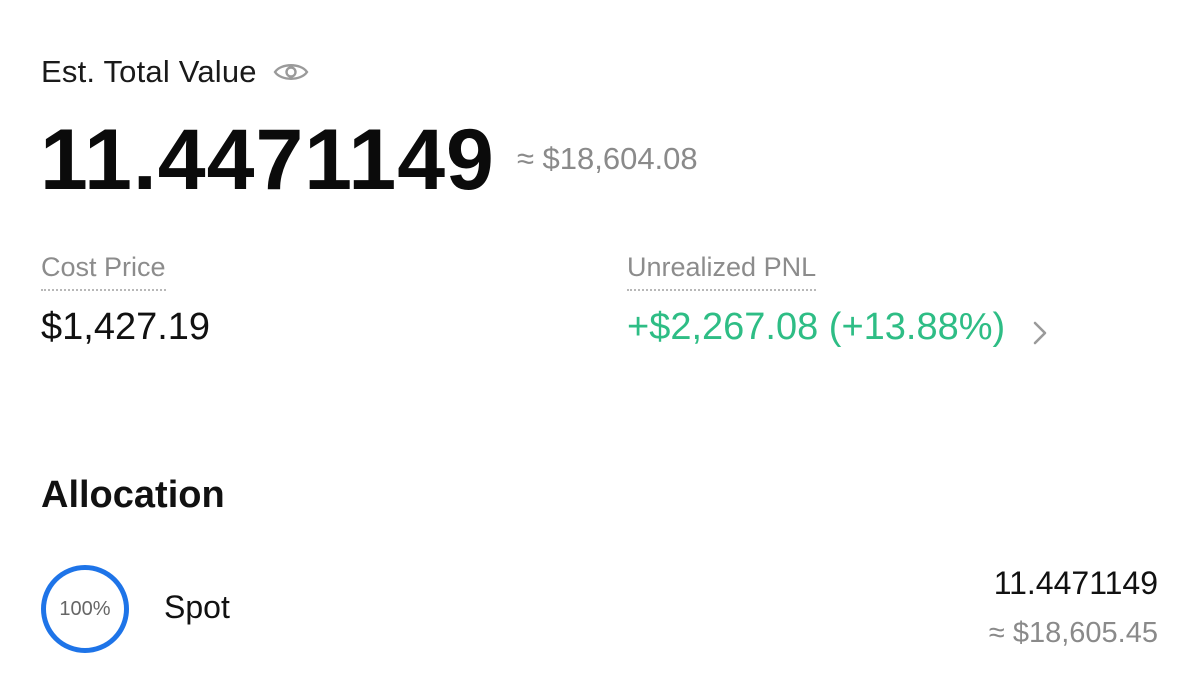 This screenshot has height=684, width=1200. Describe the element at coordinates (1040, 329) in the screenshot. I see `chevron-right-icon` at that location.